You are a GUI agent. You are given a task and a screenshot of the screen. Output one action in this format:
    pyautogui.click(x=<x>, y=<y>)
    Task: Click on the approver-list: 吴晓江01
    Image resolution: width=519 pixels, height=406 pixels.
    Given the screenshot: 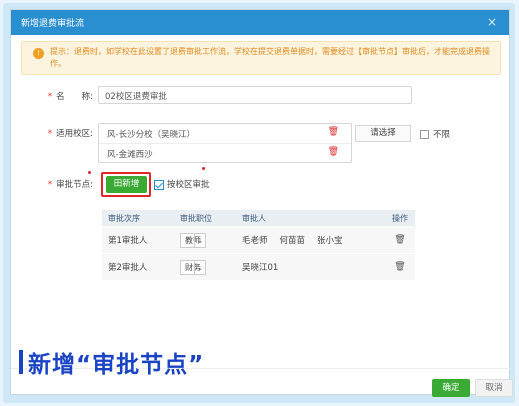 What is the action you would take?
    pyautogui.click(x=313, y=267)
    